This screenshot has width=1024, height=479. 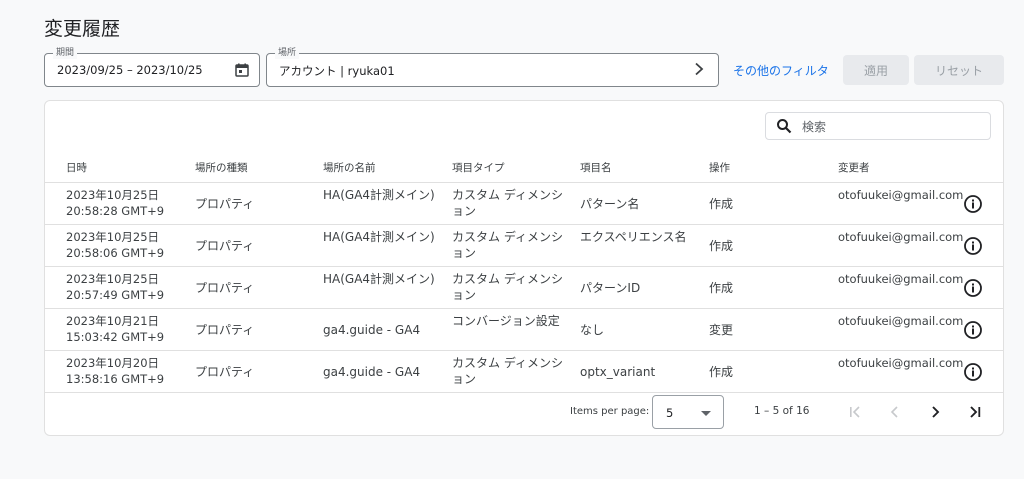 What do you see at coordinates (115, 203) in the screenshot?
I see `datetime-cell: 2023年10月25日 20:58:28 GMT+9` at bounding box center [115, 203].